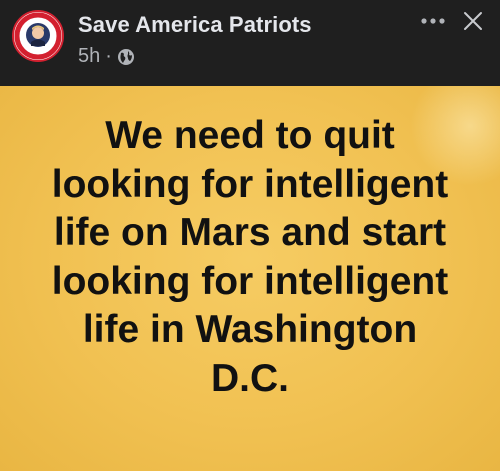  What do you see at coordinates (250, 232) in the screenshot?
I see `meme-line: life on Mars and start` at bounding box center [250, 232].